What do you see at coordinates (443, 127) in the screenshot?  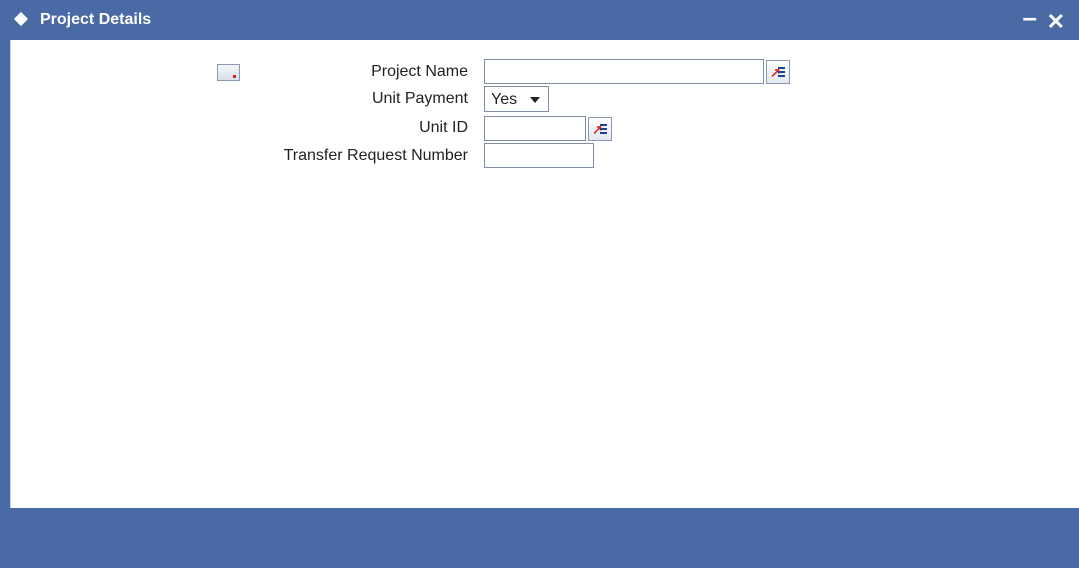 I see `unit-id-label: Unit ID` at bounding box center [443, 127].